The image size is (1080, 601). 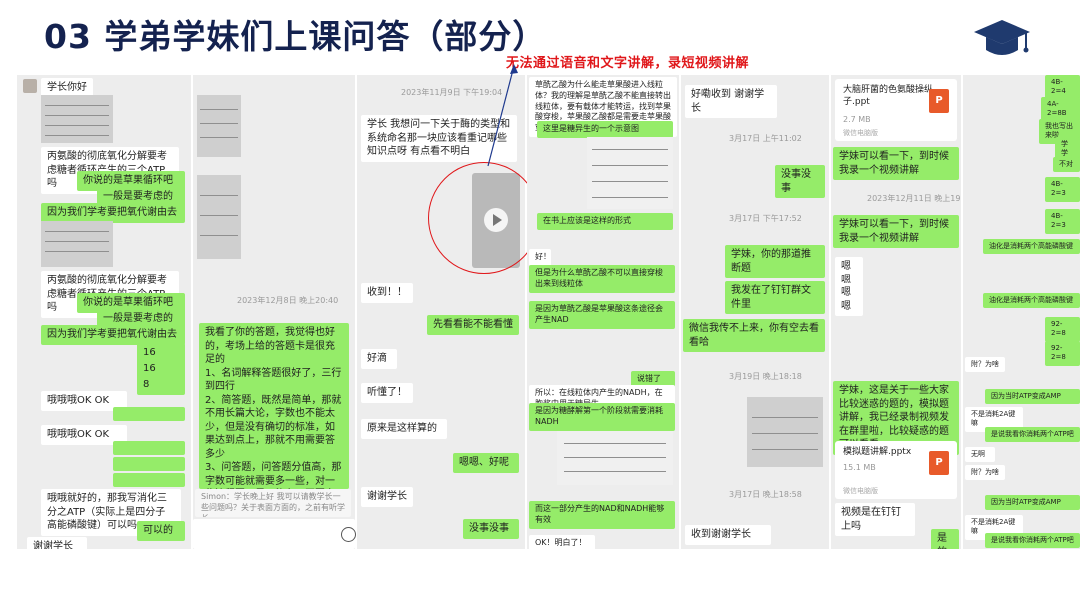 What do you see at coordinates (914, 198) in the screenshot?
I see `chat-timestamp: 2023年12月11日 晚上19:00` at bounding box center [914, 198].